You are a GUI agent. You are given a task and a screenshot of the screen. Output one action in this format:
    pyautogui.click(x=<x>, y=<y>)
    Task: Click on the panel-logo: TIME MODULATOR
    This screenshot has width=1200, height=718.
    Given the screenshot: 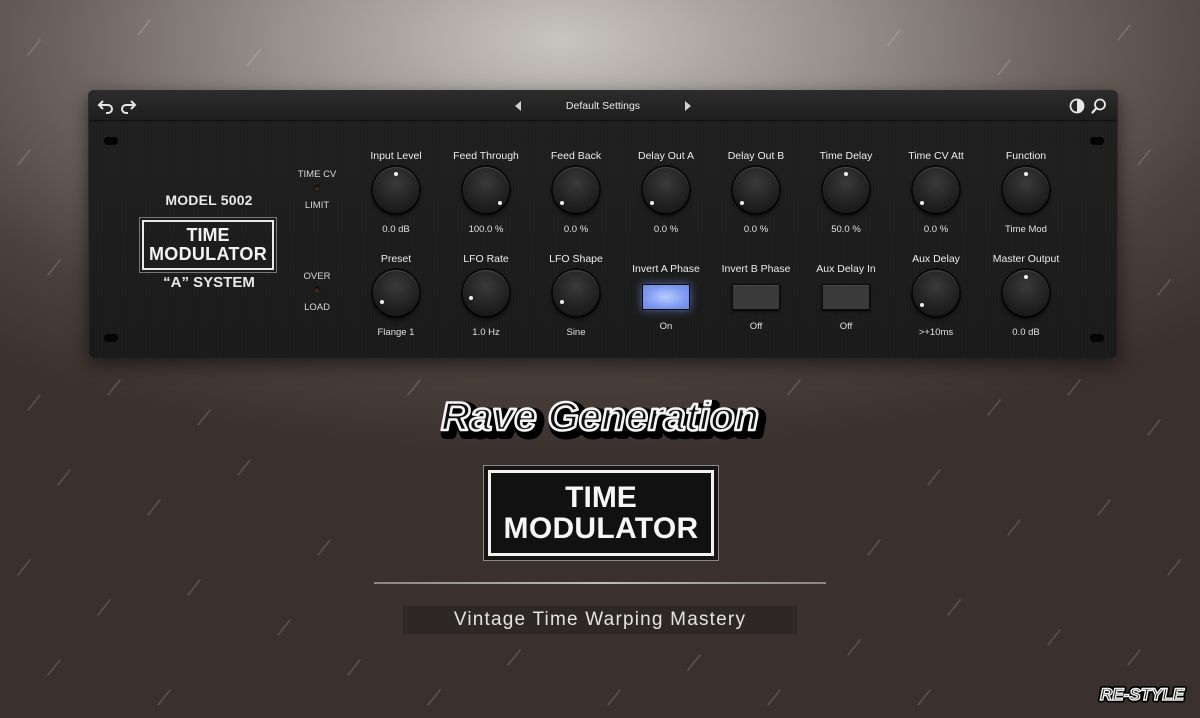 What is the action you would take?
    pyautogui.click(x=208, y=245)
    